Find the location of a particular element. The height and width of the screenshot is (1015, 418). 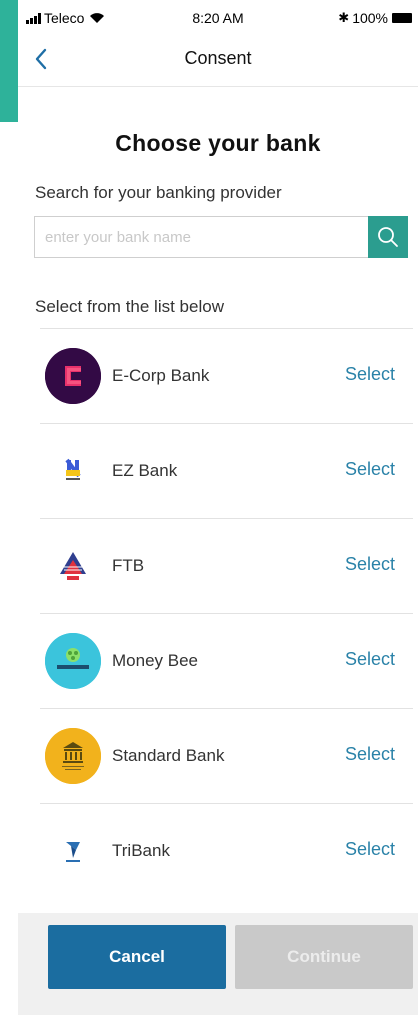

battery-percent: 100% is located at coordinates (370, 18).